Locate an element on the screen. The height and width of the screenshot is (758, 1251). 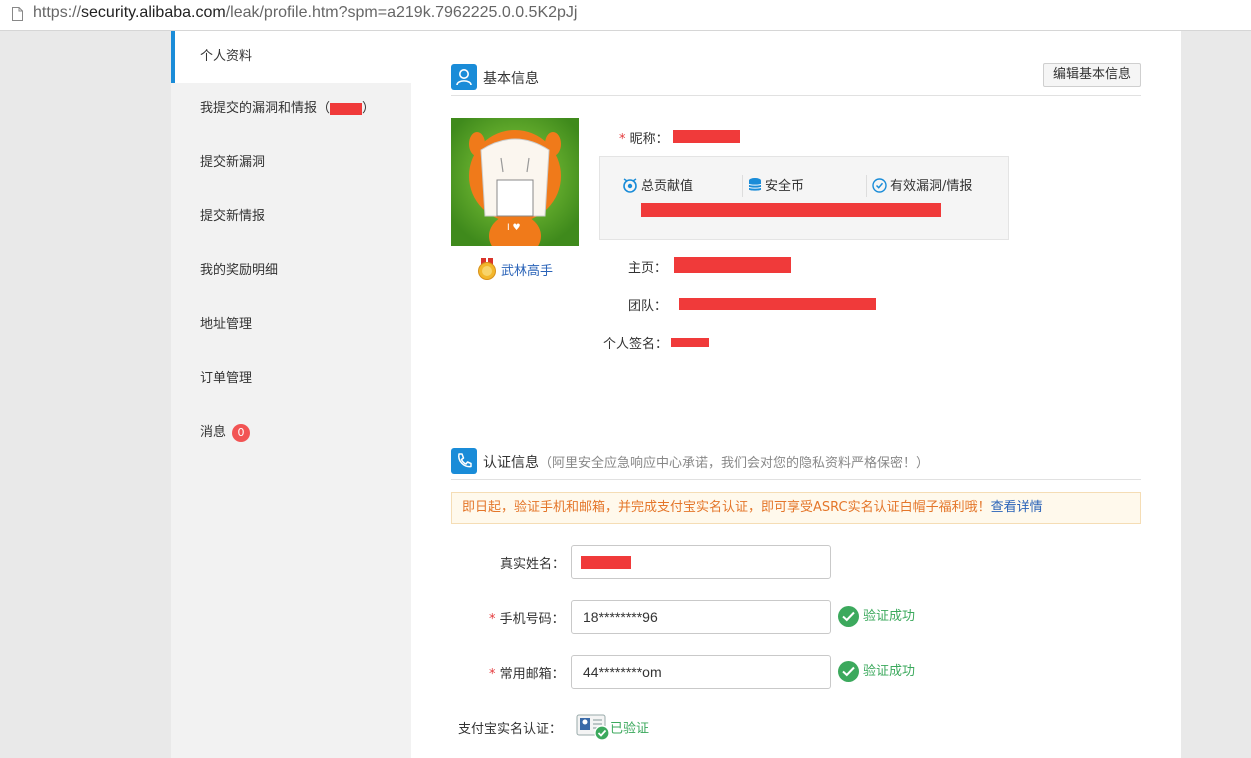
alipay-verified-status: 已验证 is located at coordinates (612, 727).